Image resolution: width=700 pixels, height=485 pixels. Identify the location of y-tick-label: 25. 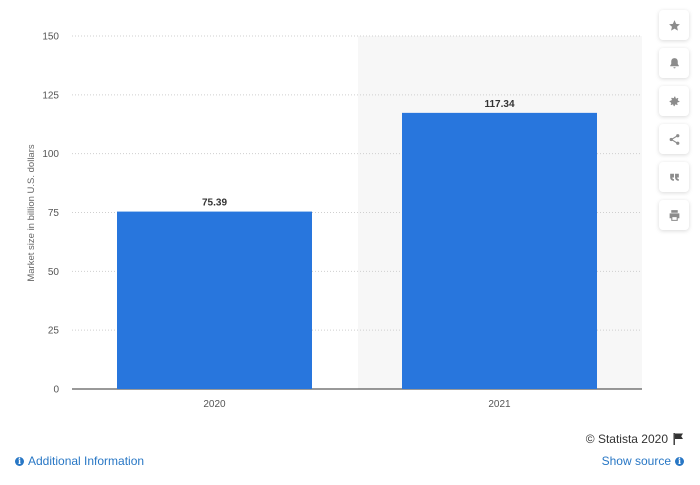
(54, 331).